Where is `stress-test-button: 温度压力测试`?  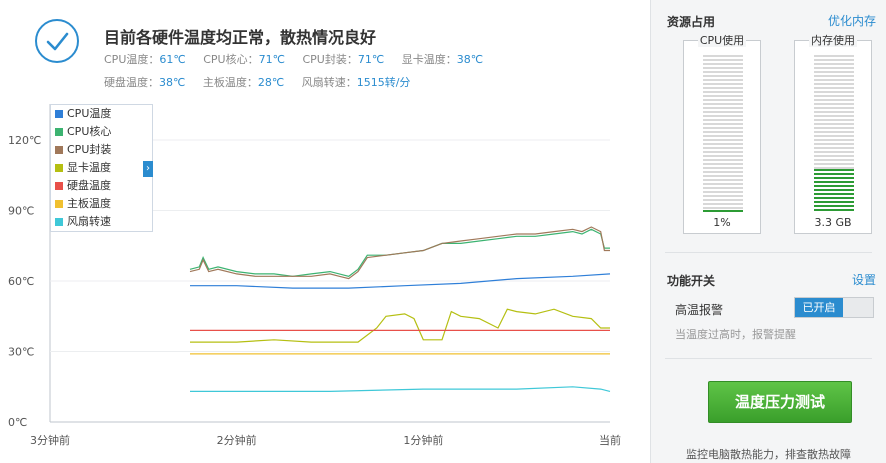
stress-test-button: 温度压力测试 is located at coordinates (780, 402).